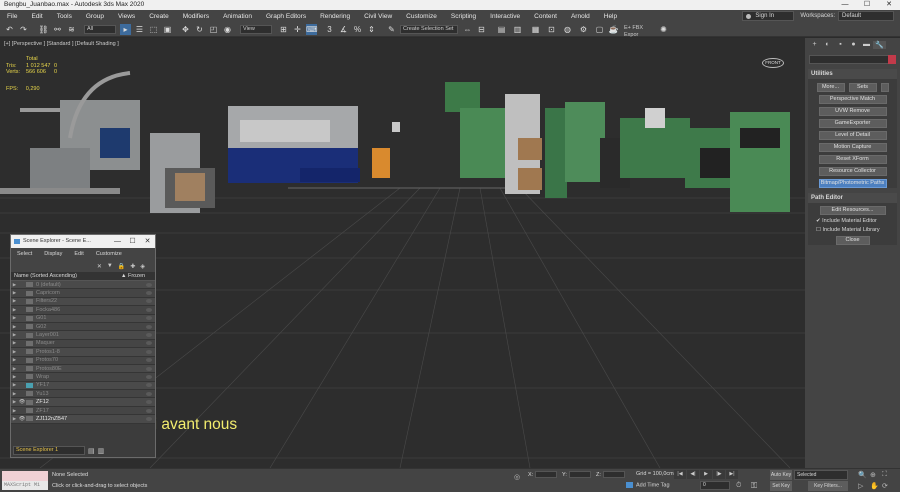 Image resolution: width=900 pixels, height=492 pixels. What do you see at coordinates (845, 5) in the screenshot?
I see `minimize-button: —` at bounding box center [845, 5].